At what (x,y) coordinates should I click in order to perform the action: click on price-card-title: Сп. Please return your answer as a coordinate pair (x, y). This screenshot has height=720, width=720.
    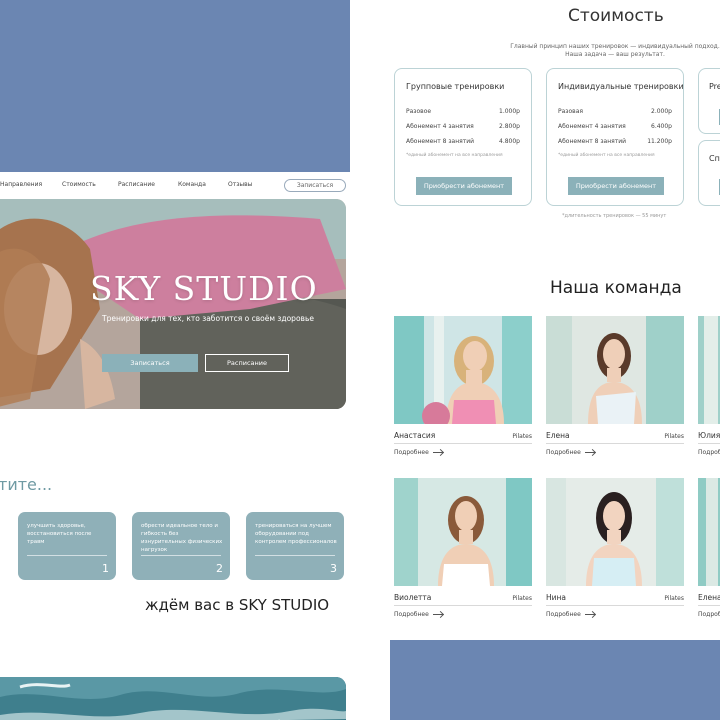
    Looking at the image, I should click on (714, 158).